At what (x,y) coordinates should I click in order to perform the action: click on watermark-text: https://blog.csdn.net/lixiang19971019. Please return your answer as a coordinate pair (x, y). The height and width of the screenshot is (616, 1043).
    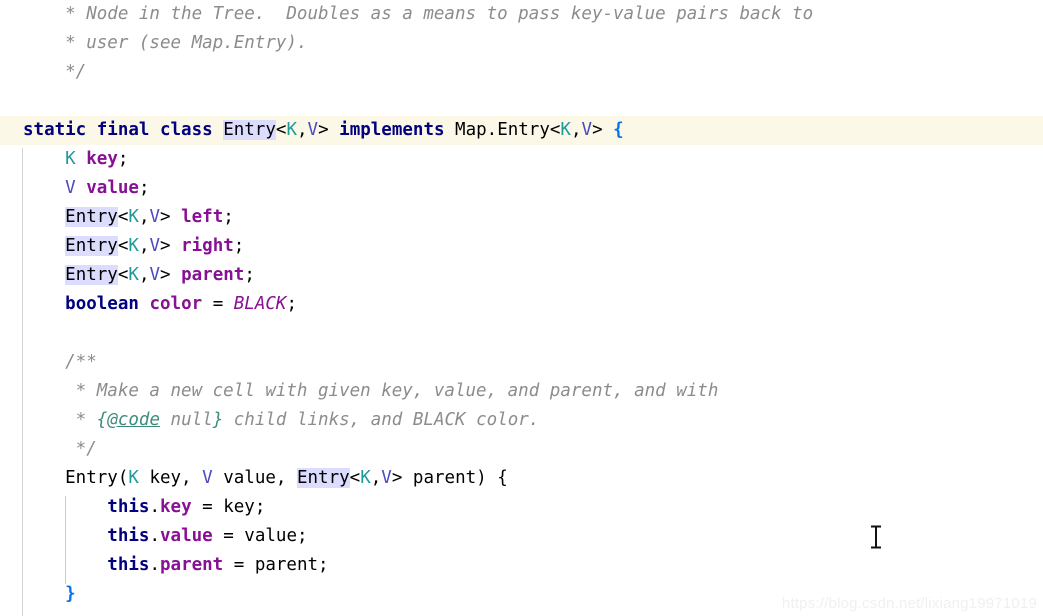
    Looking at the image, I should click on (909, 603).